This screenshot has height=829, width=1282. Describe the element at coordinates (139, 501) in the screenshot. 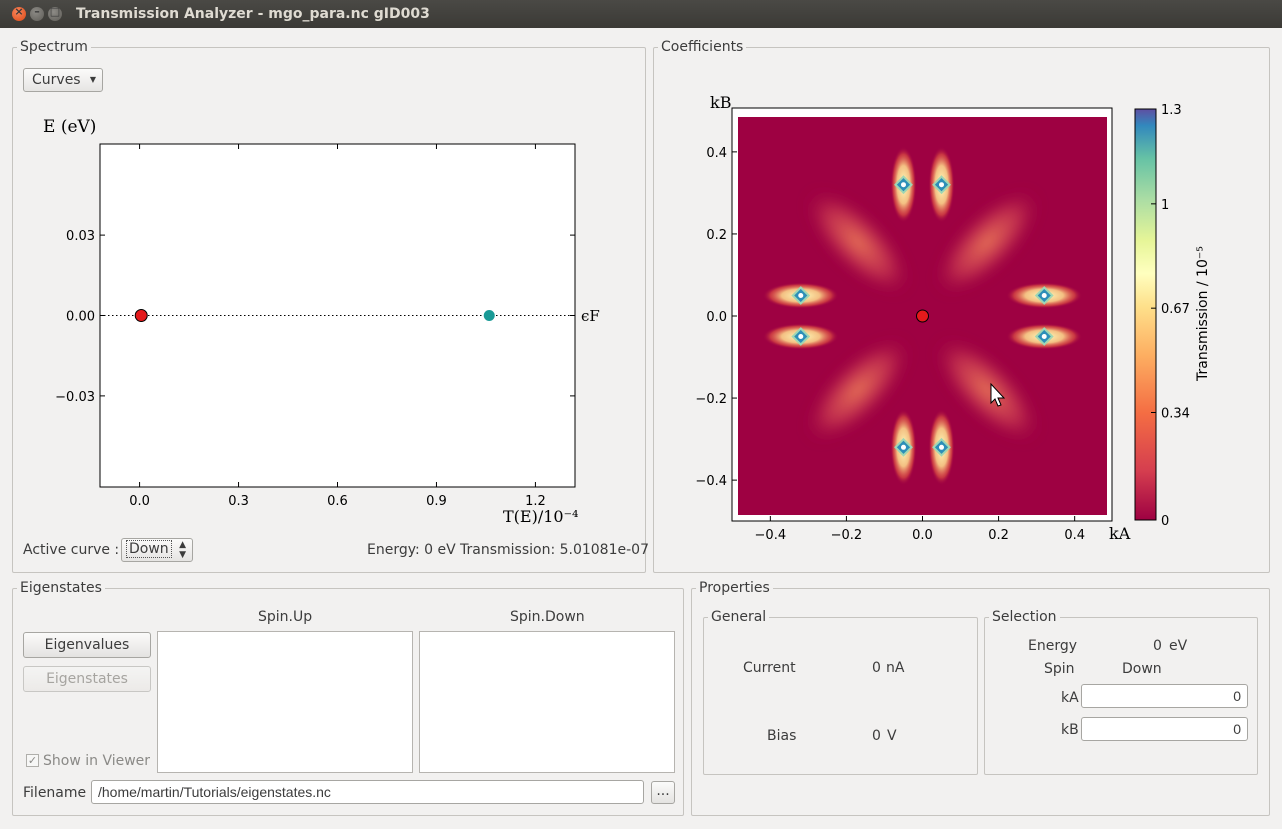

I see `spectrum-x-tick-label: 0.0` at that location.